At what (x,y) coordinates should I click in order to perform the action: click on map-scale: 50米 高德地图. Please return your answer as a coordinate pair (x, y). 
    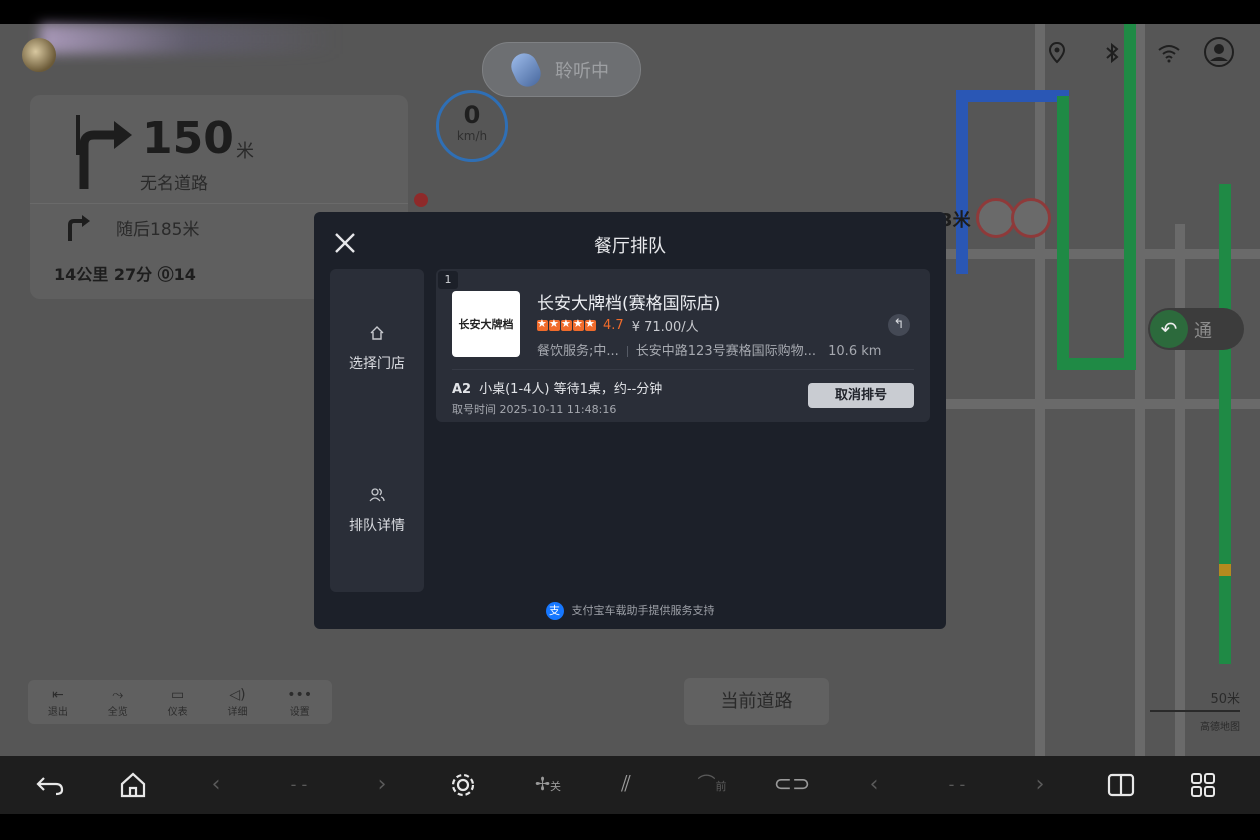
    Looking at the image, I should click on (1195, 710).